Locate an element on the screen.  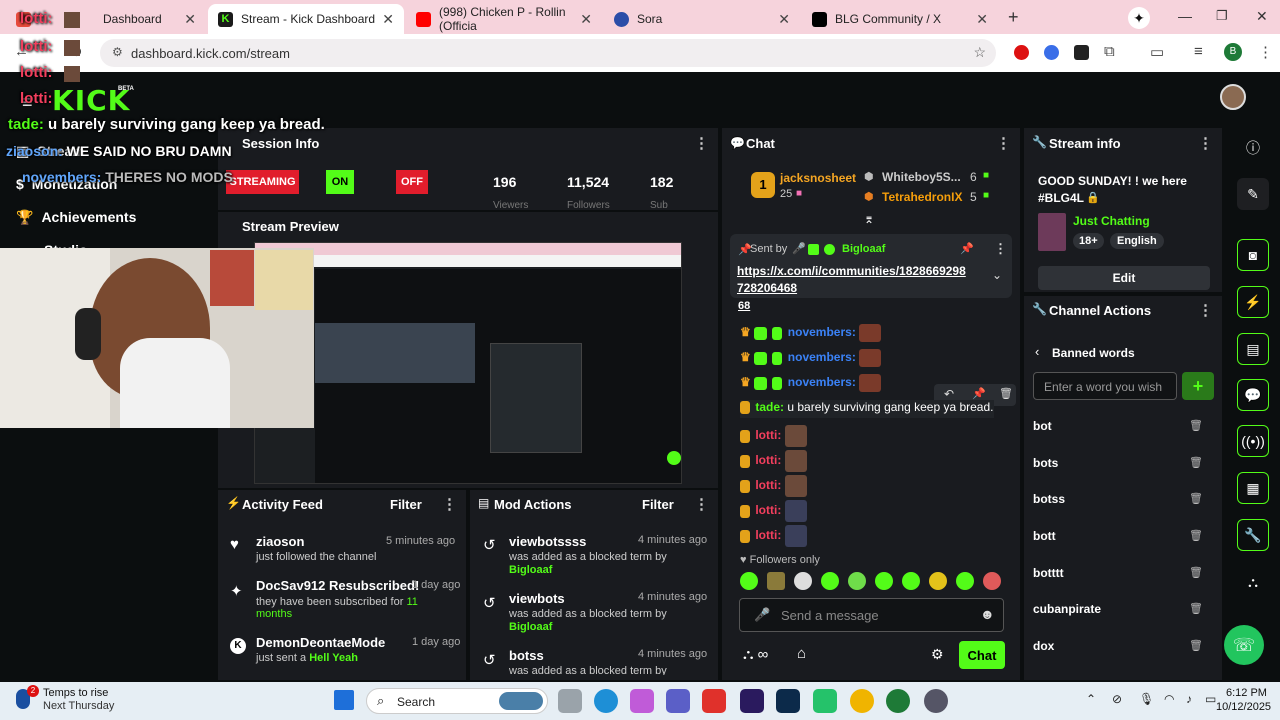
pinned-more-icon: ⋮ is located at coordinates (1000, 249).